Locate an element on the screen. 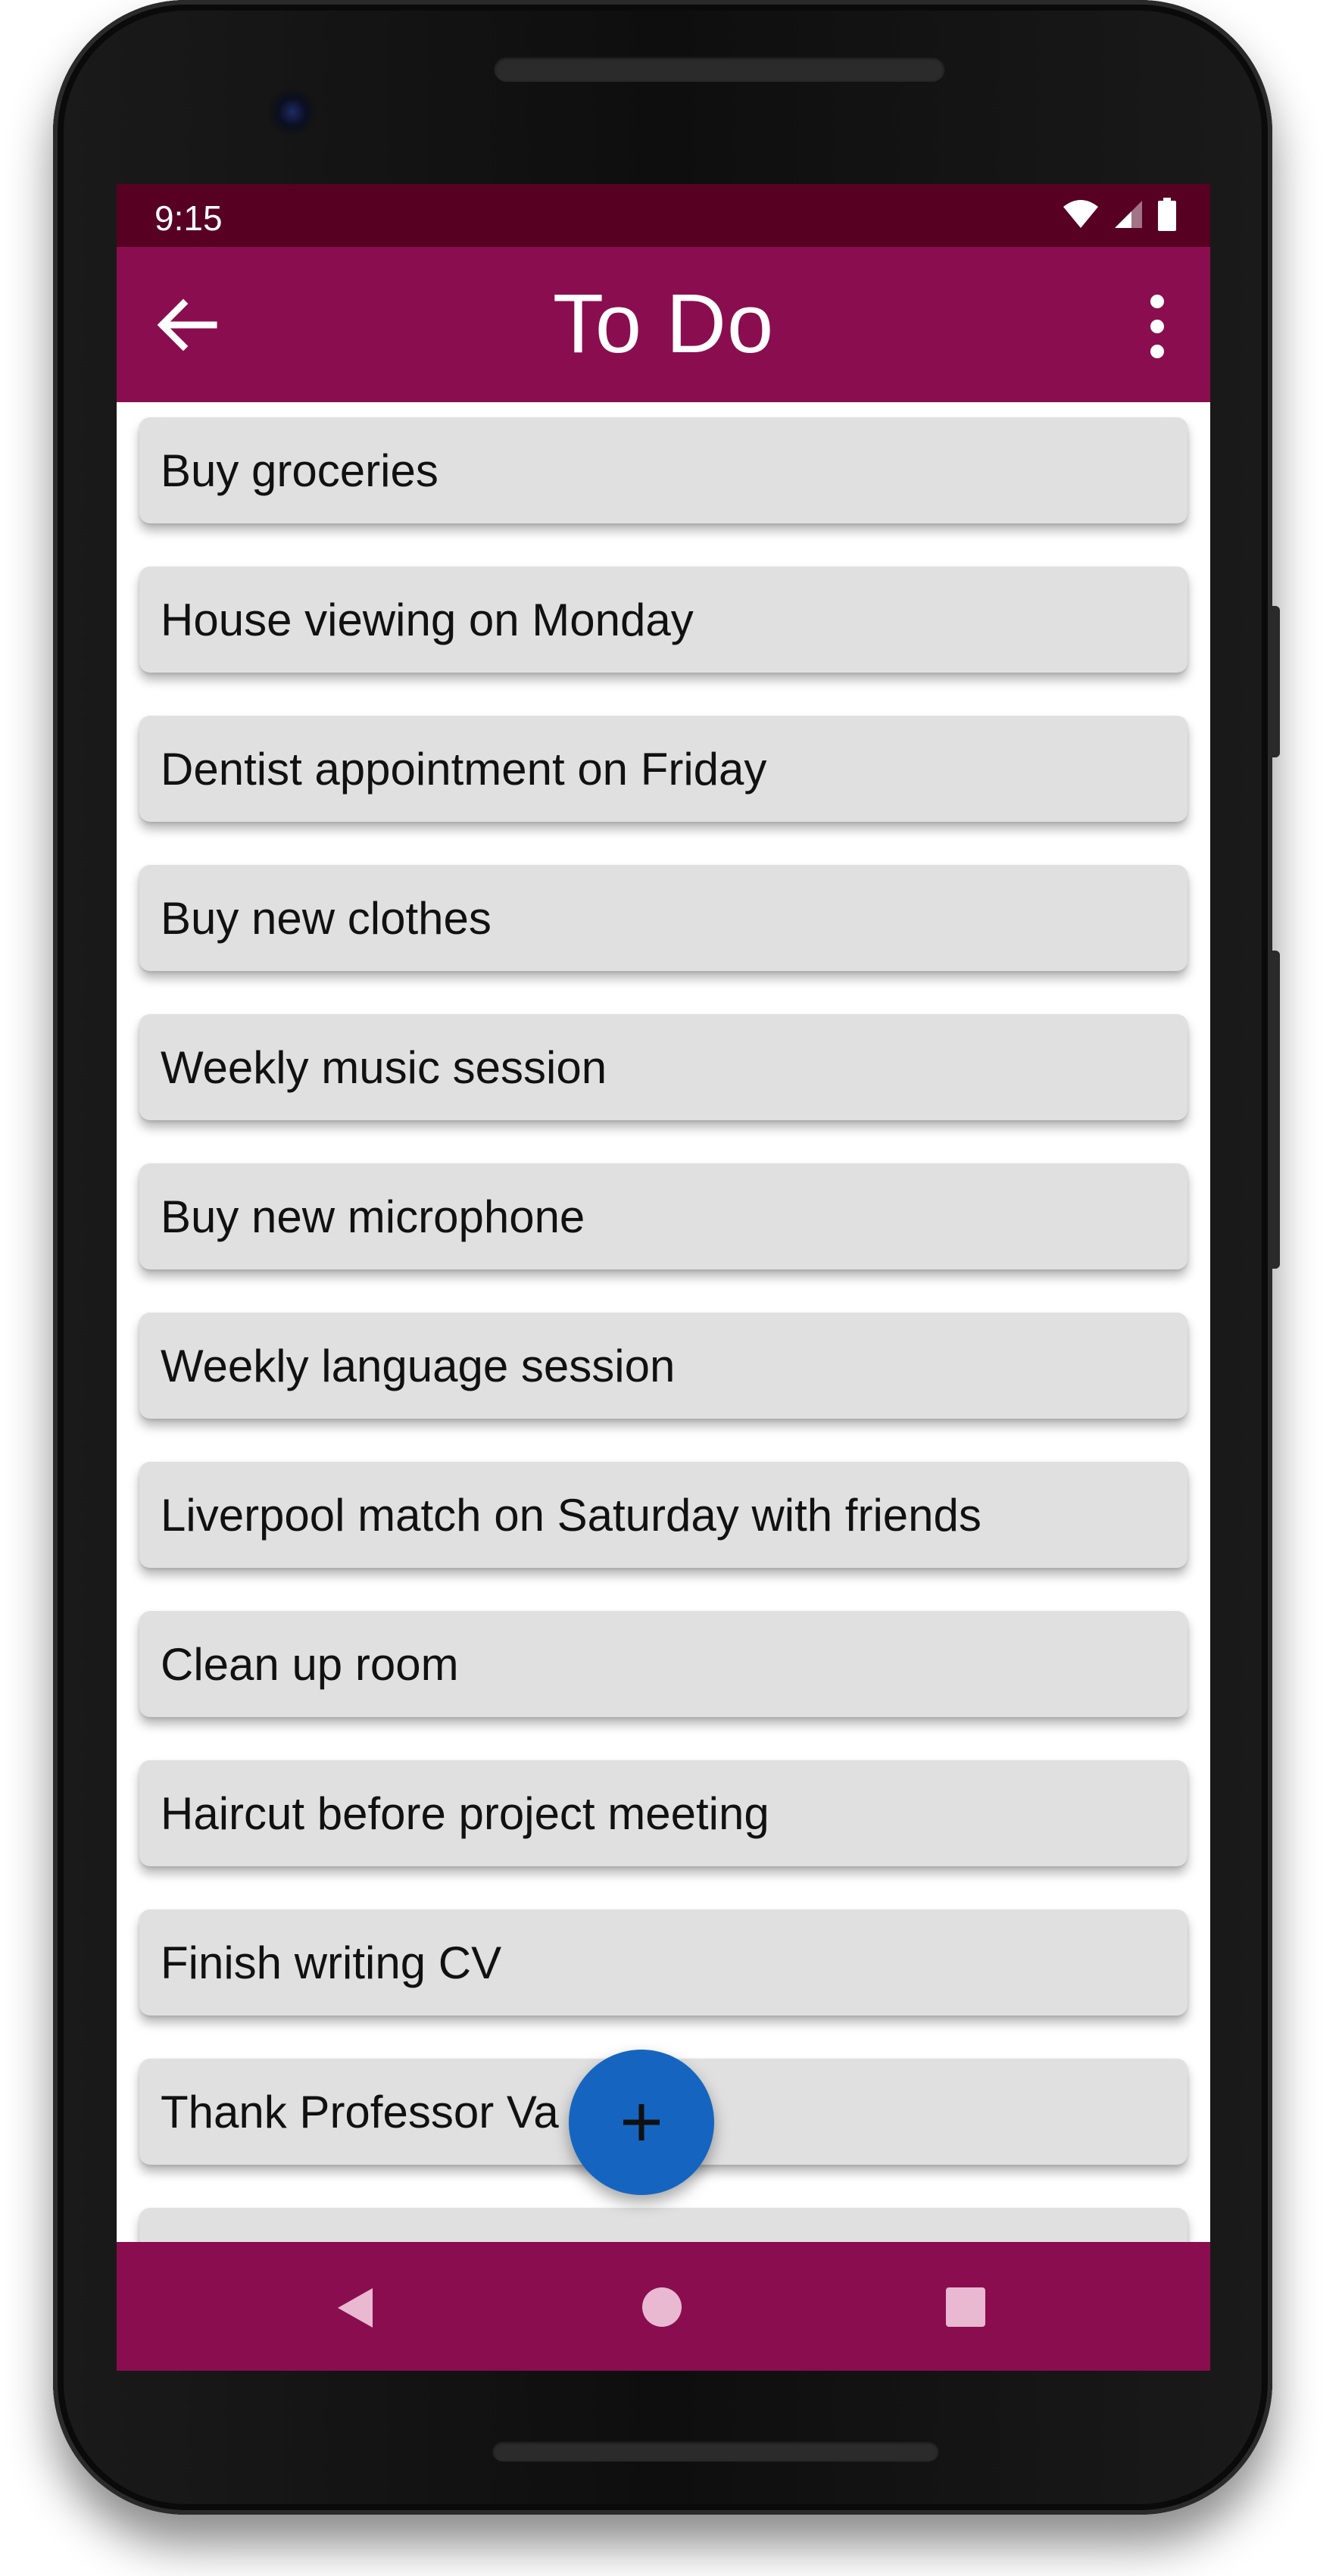  page-title: To Do is located at coordinates (663, 323).